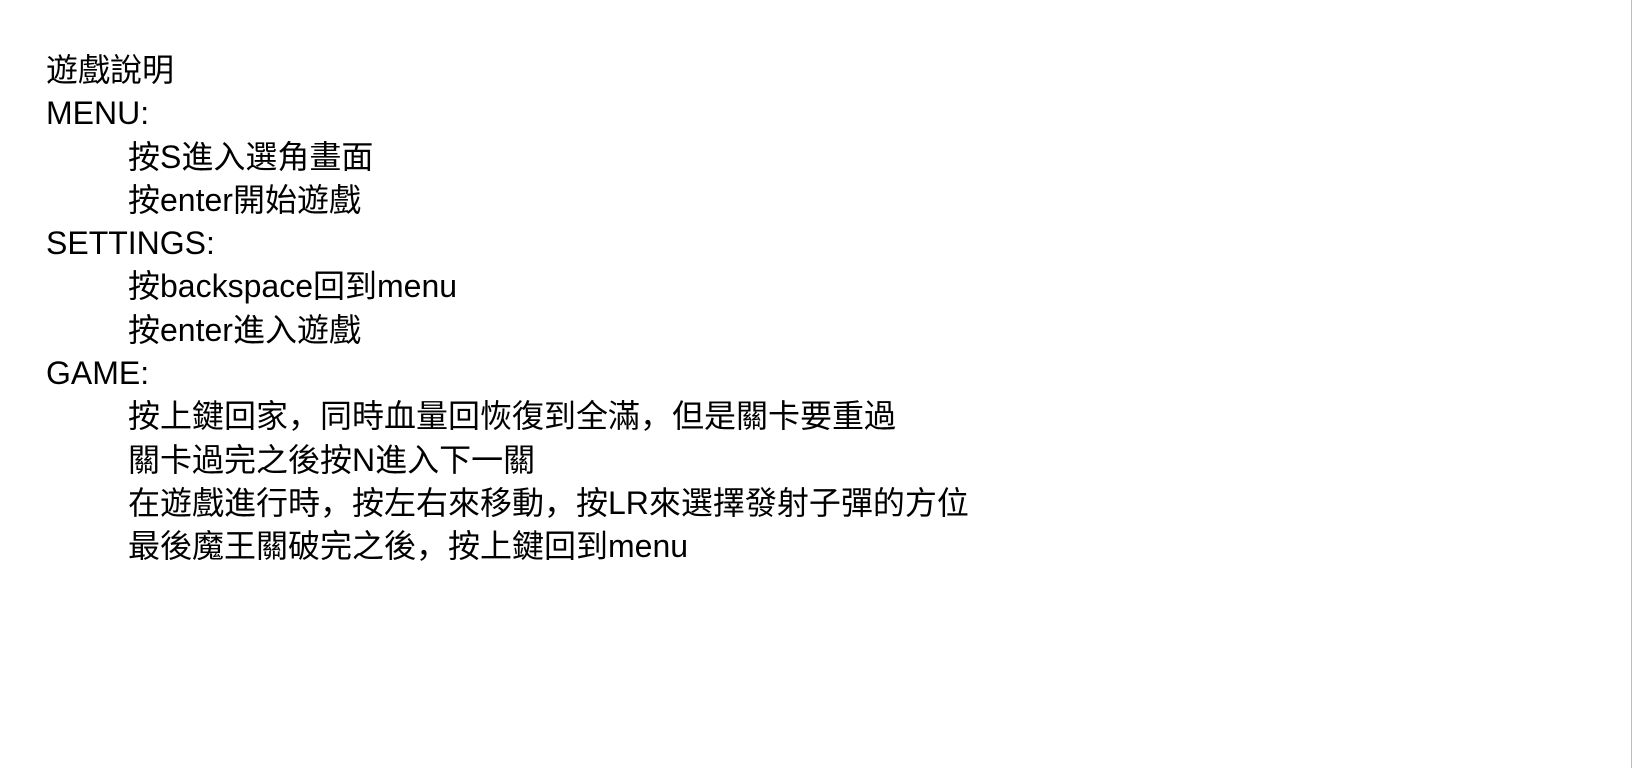  Describe the element at coordinates (332, 459) in the screenshot. I see `game-instruction: 關卡過完之後按N進入下一關` at that location.